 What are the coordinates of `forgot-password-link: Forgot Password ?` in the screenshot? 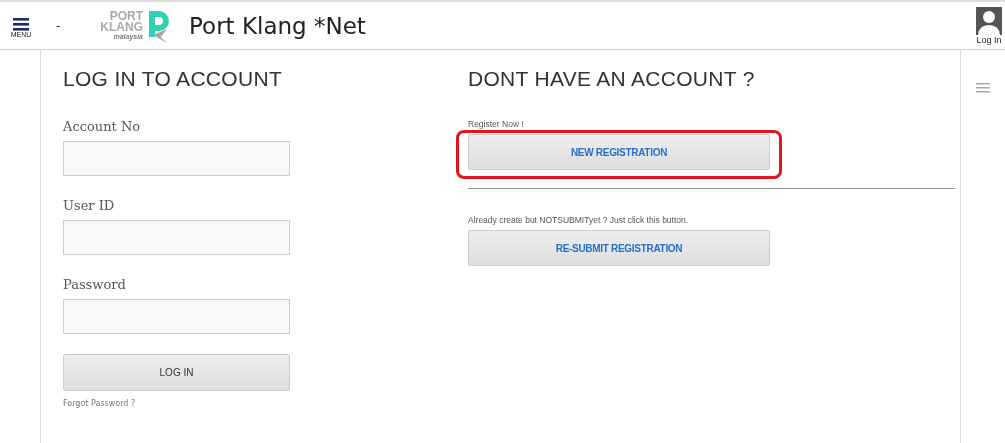 It's located at (99, 403).